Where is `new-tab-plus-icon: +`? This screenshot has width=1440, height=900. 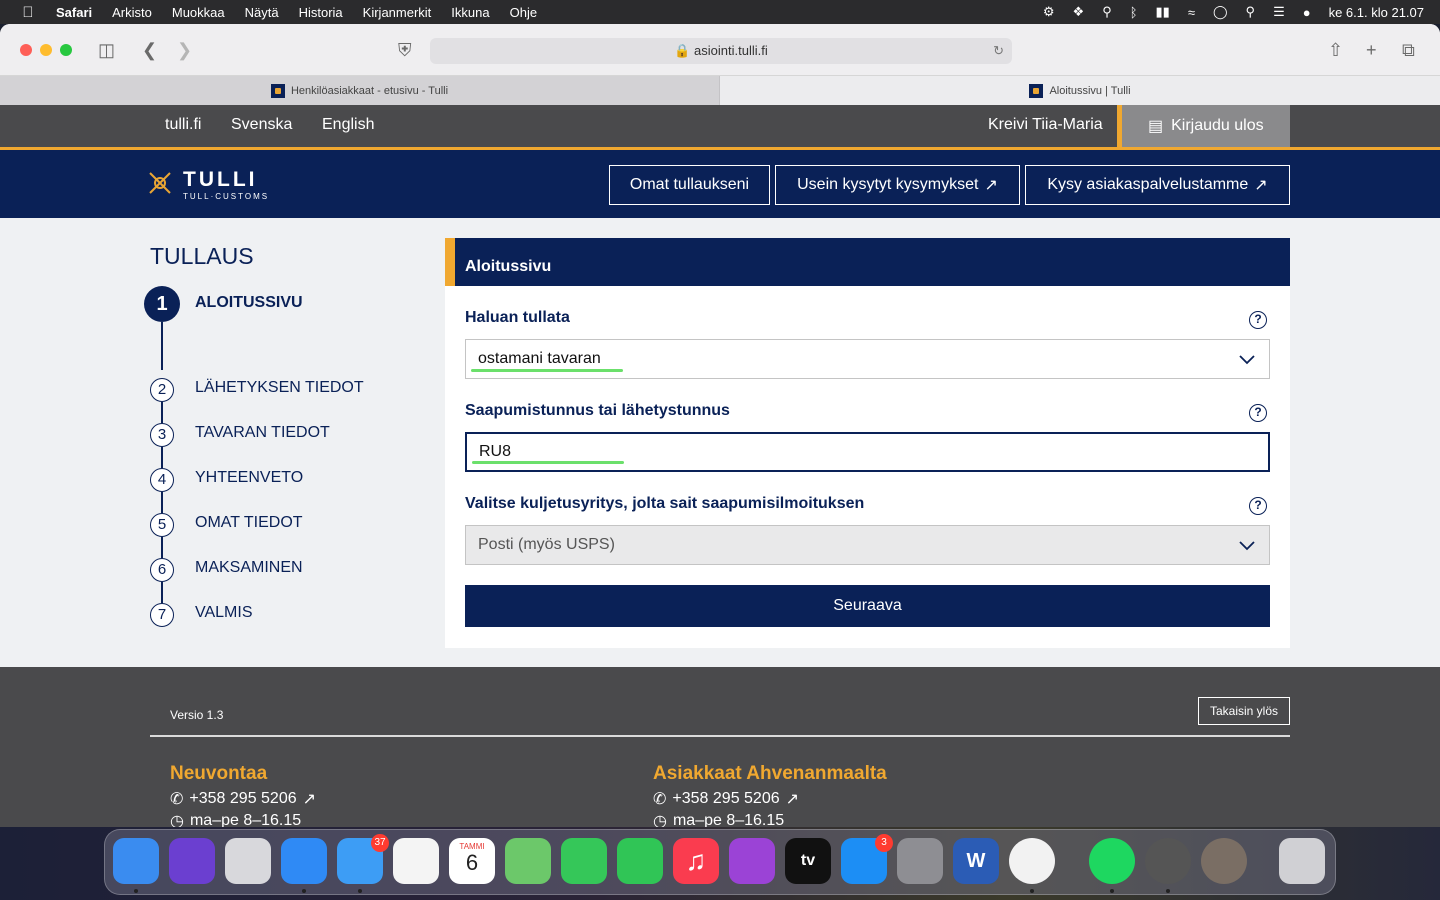 new-tab-plus-icon: + is located at coordinates (1371, 50).